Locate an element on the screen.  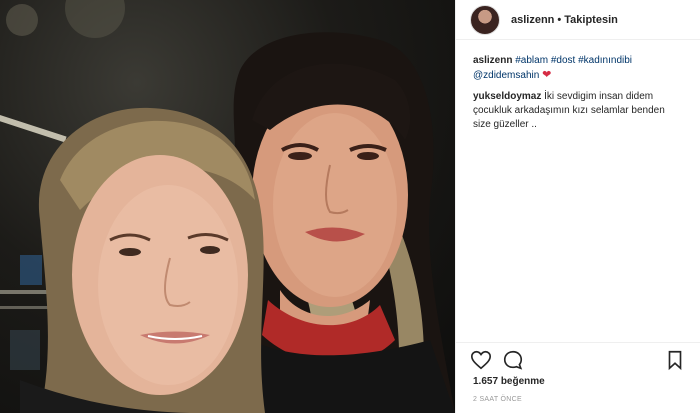
post-timestamp: 2 SAAT ÖNCE is located at coordinates (497, 399).